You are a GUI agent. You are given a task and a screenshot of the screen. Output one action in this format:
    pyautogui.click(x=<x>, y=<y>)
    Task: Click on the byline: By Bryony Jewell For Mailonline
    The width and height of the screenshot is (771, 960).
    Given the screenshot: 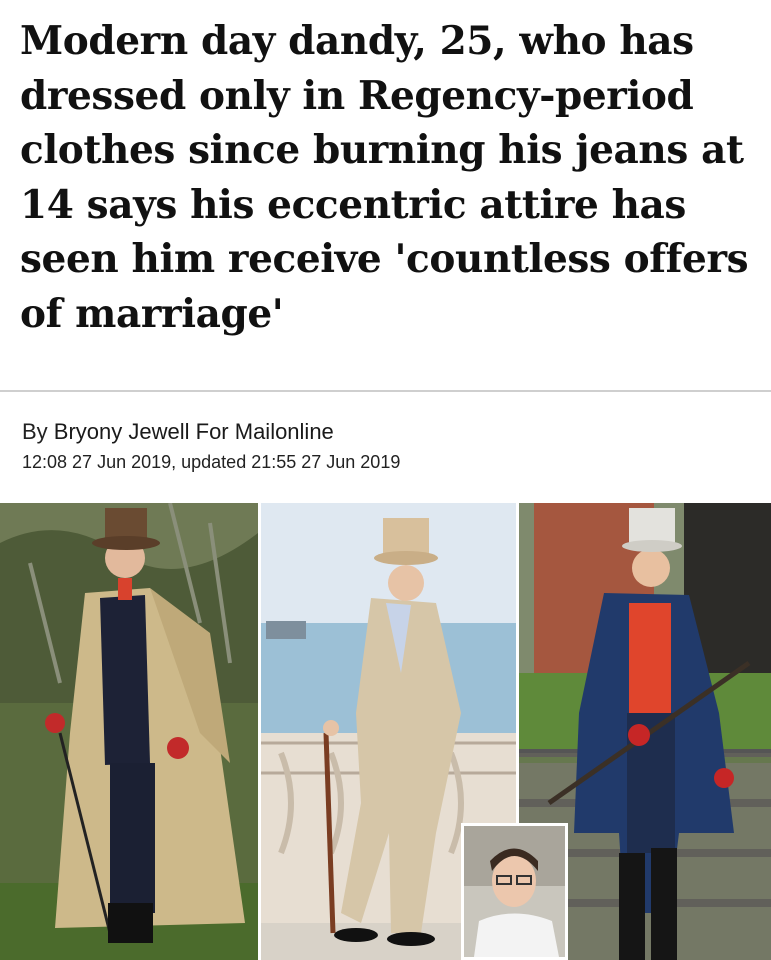 What is the action you would take?
    pyautogui.click(x=211, y=432)
    